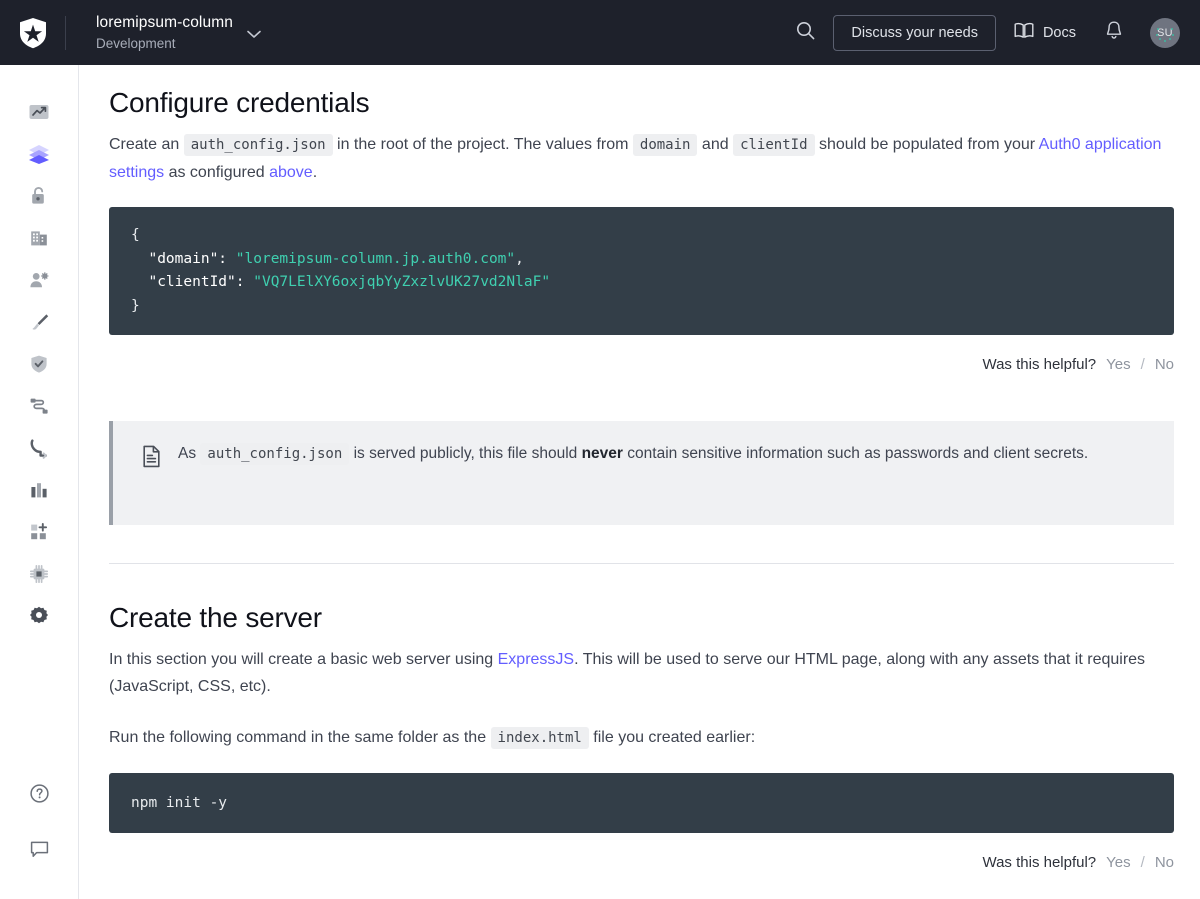 Image resolution: width=1200 pixels, height=899 pixels. I want to click on marketplace-plus-icon, so click(39, 534).